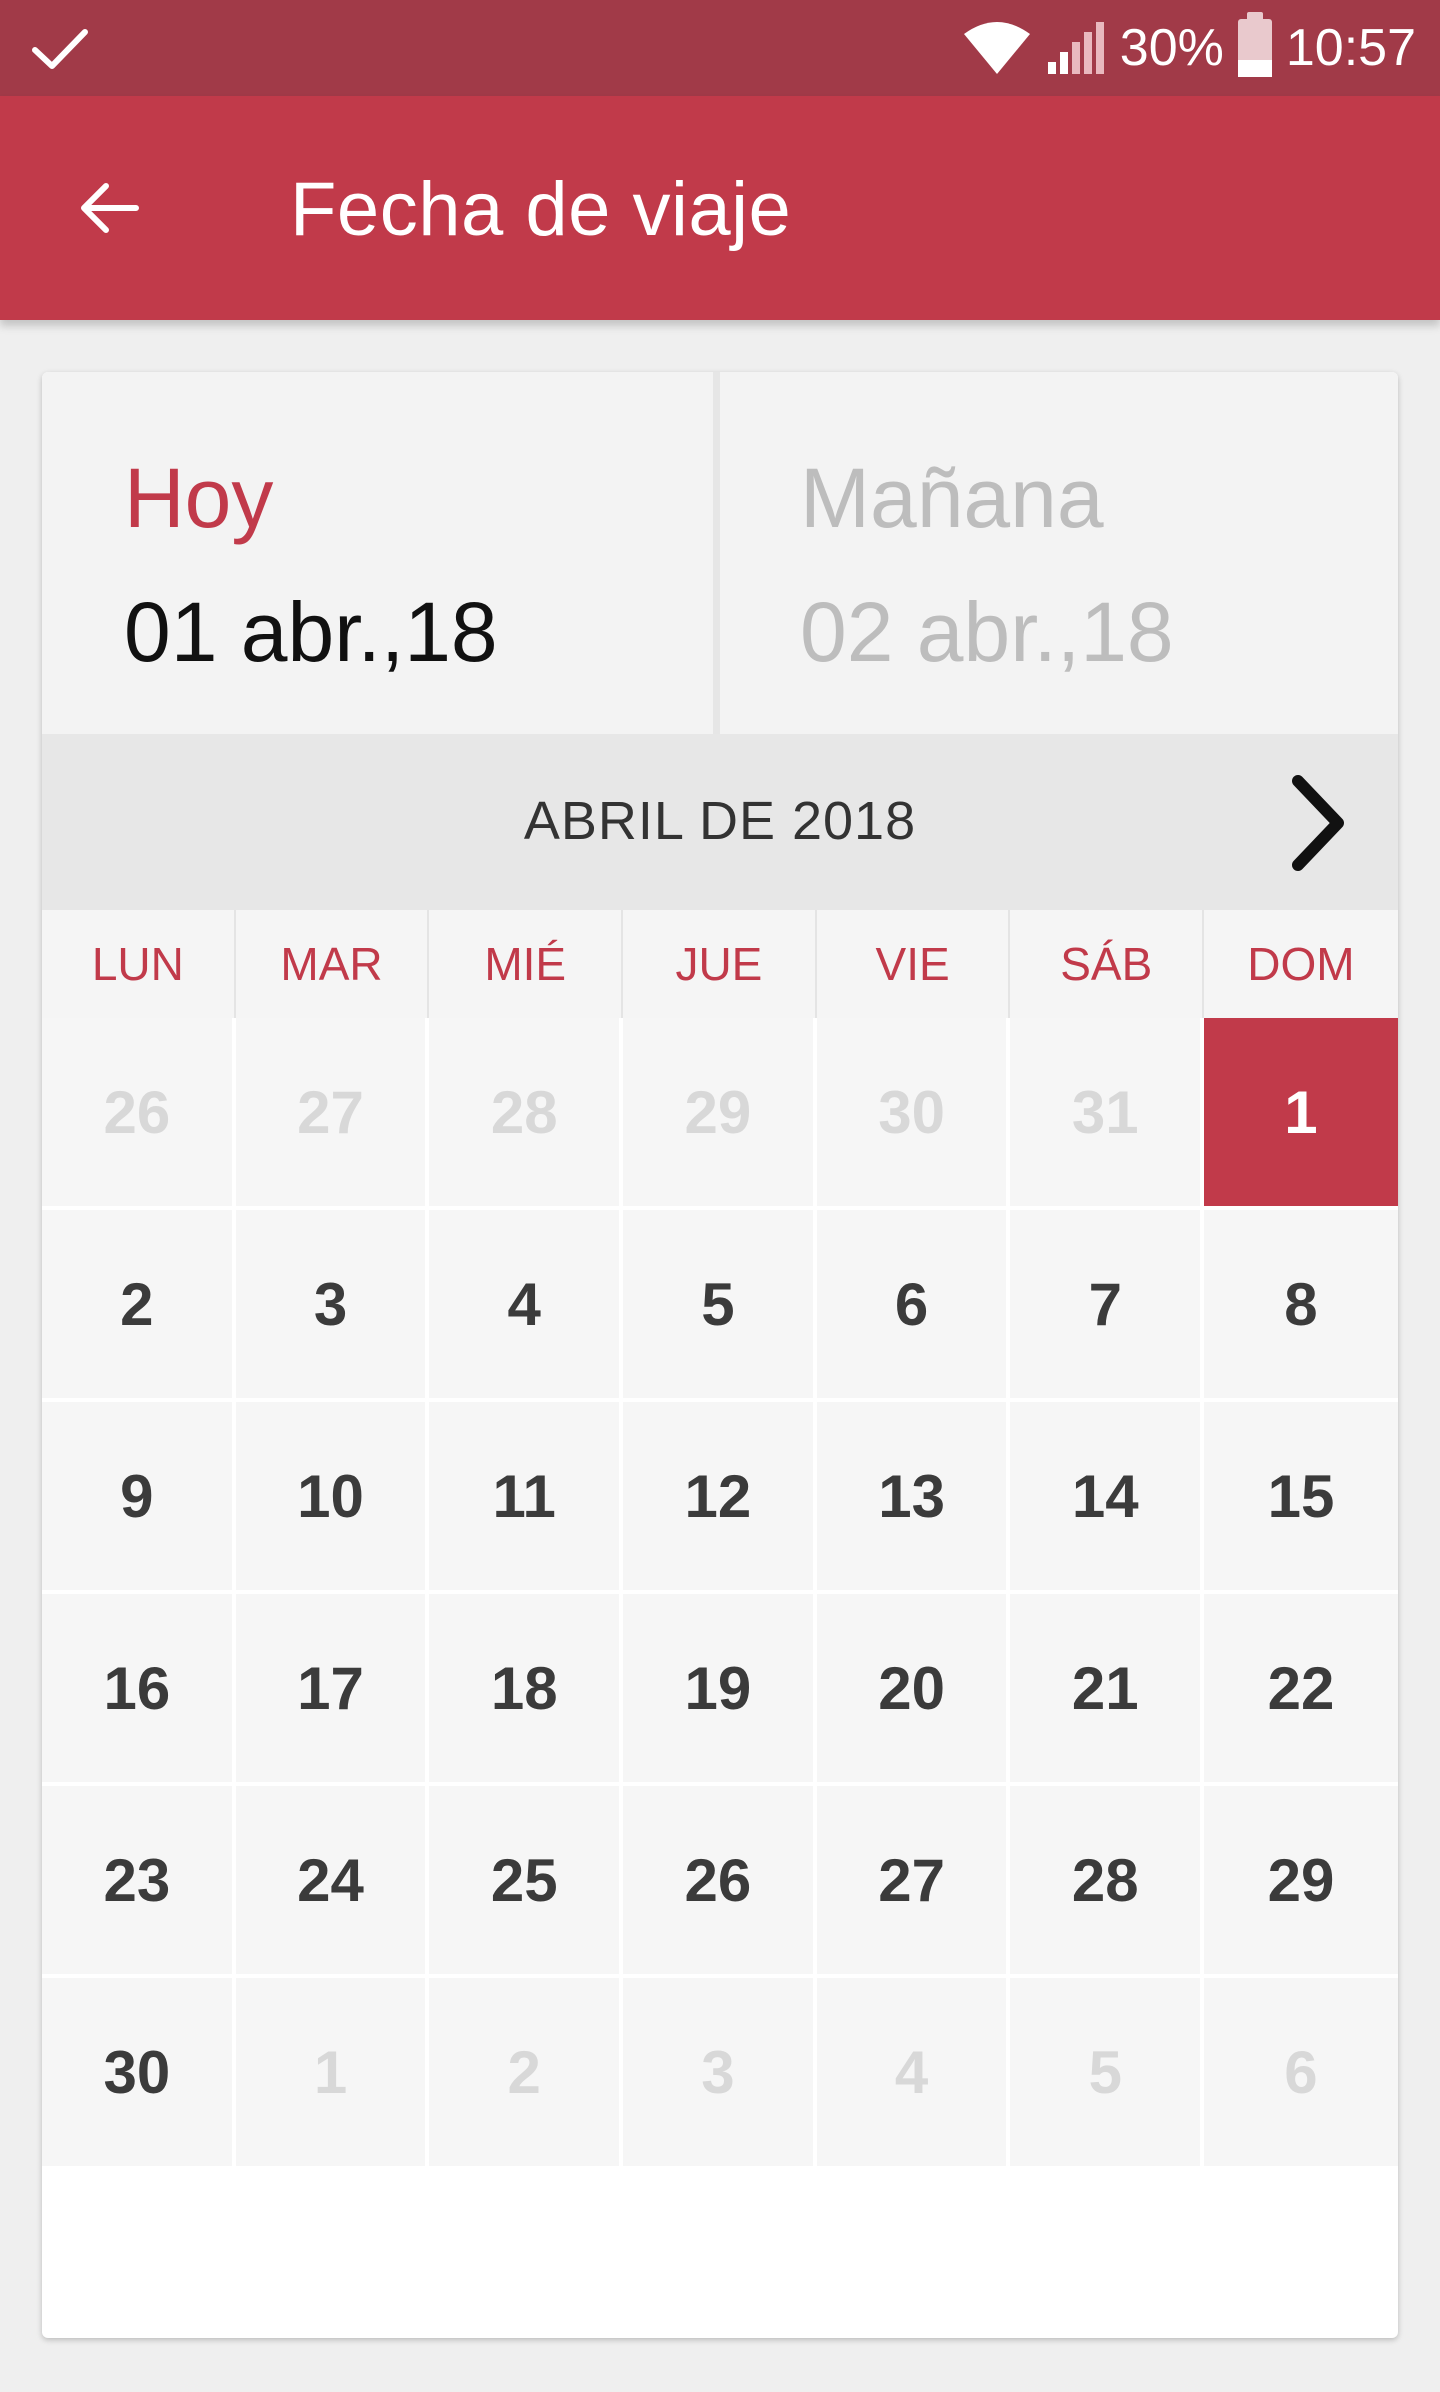  Describe the element at coordinates (1301, 1114) in the screenshot. I see `calendar-day-selected: 1` at that location.